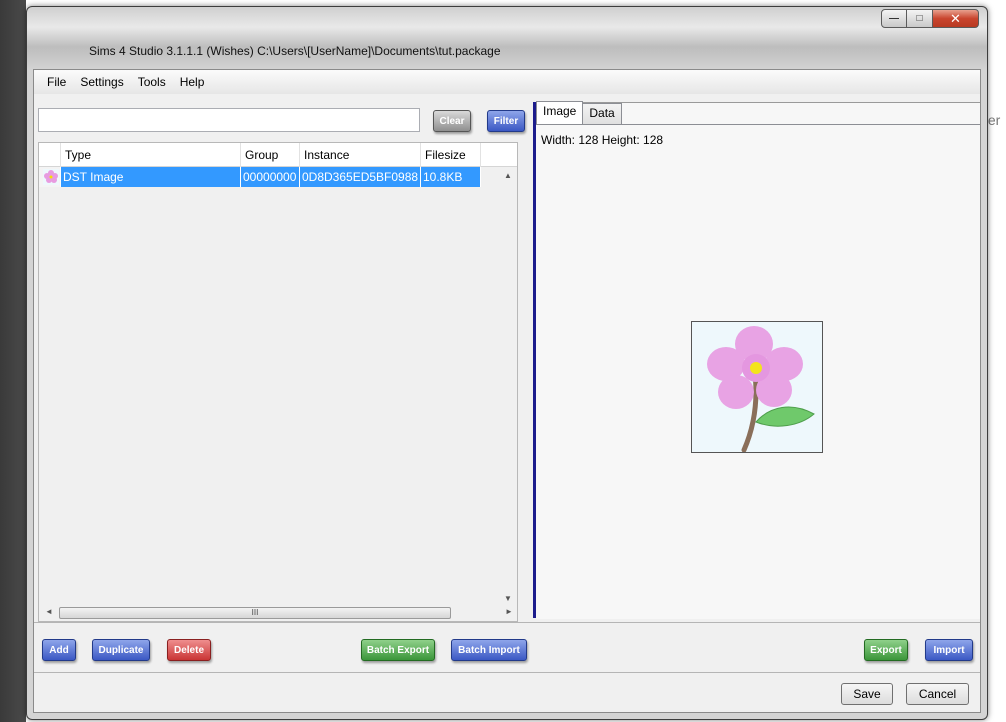 The width and height of the screenshot is (1006, 722). What do you see at coordinates (956, 18) in the screenshot?
I see `close-button: ✕` at bounding box center [956, 18].